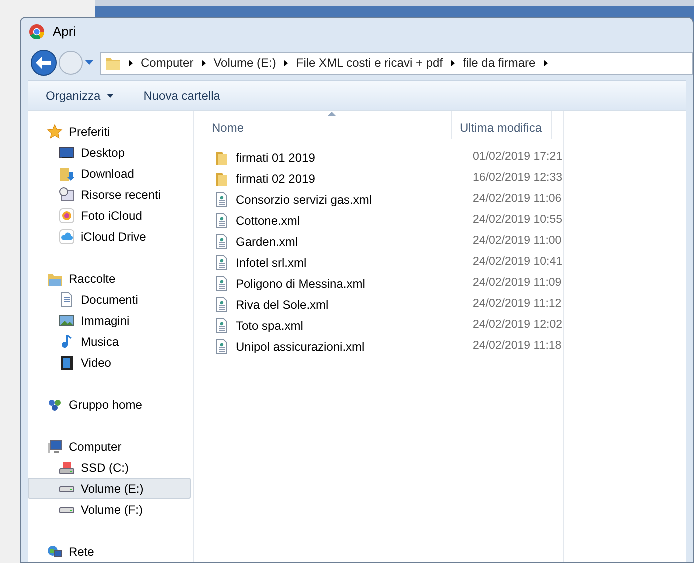  What do you see at coordinates (339, 283) in the screenshot?
I see `file-name-cell: Poligono di Messina.xml` at bounding box center [339, 283].